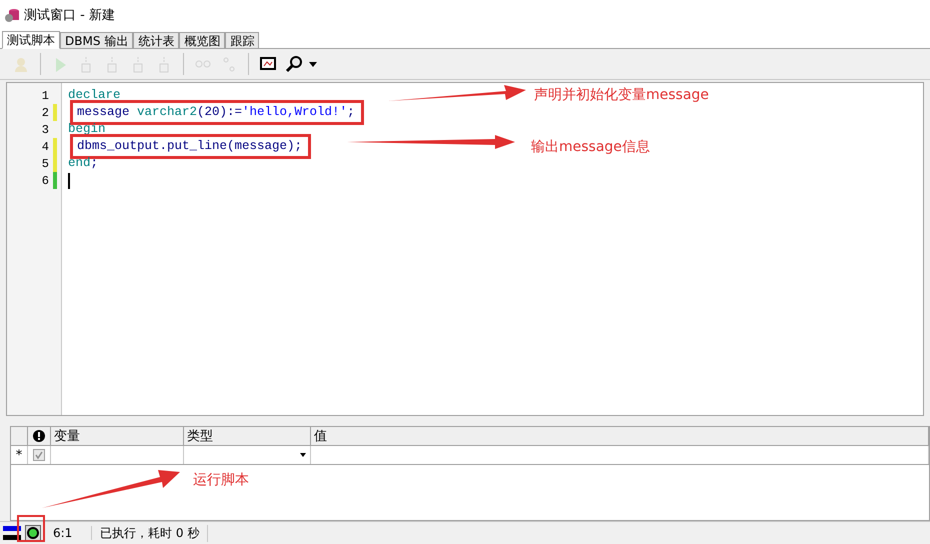 The height and width of the screenshot is (544, 930). I want to click on checkbox, so click(39, 455).